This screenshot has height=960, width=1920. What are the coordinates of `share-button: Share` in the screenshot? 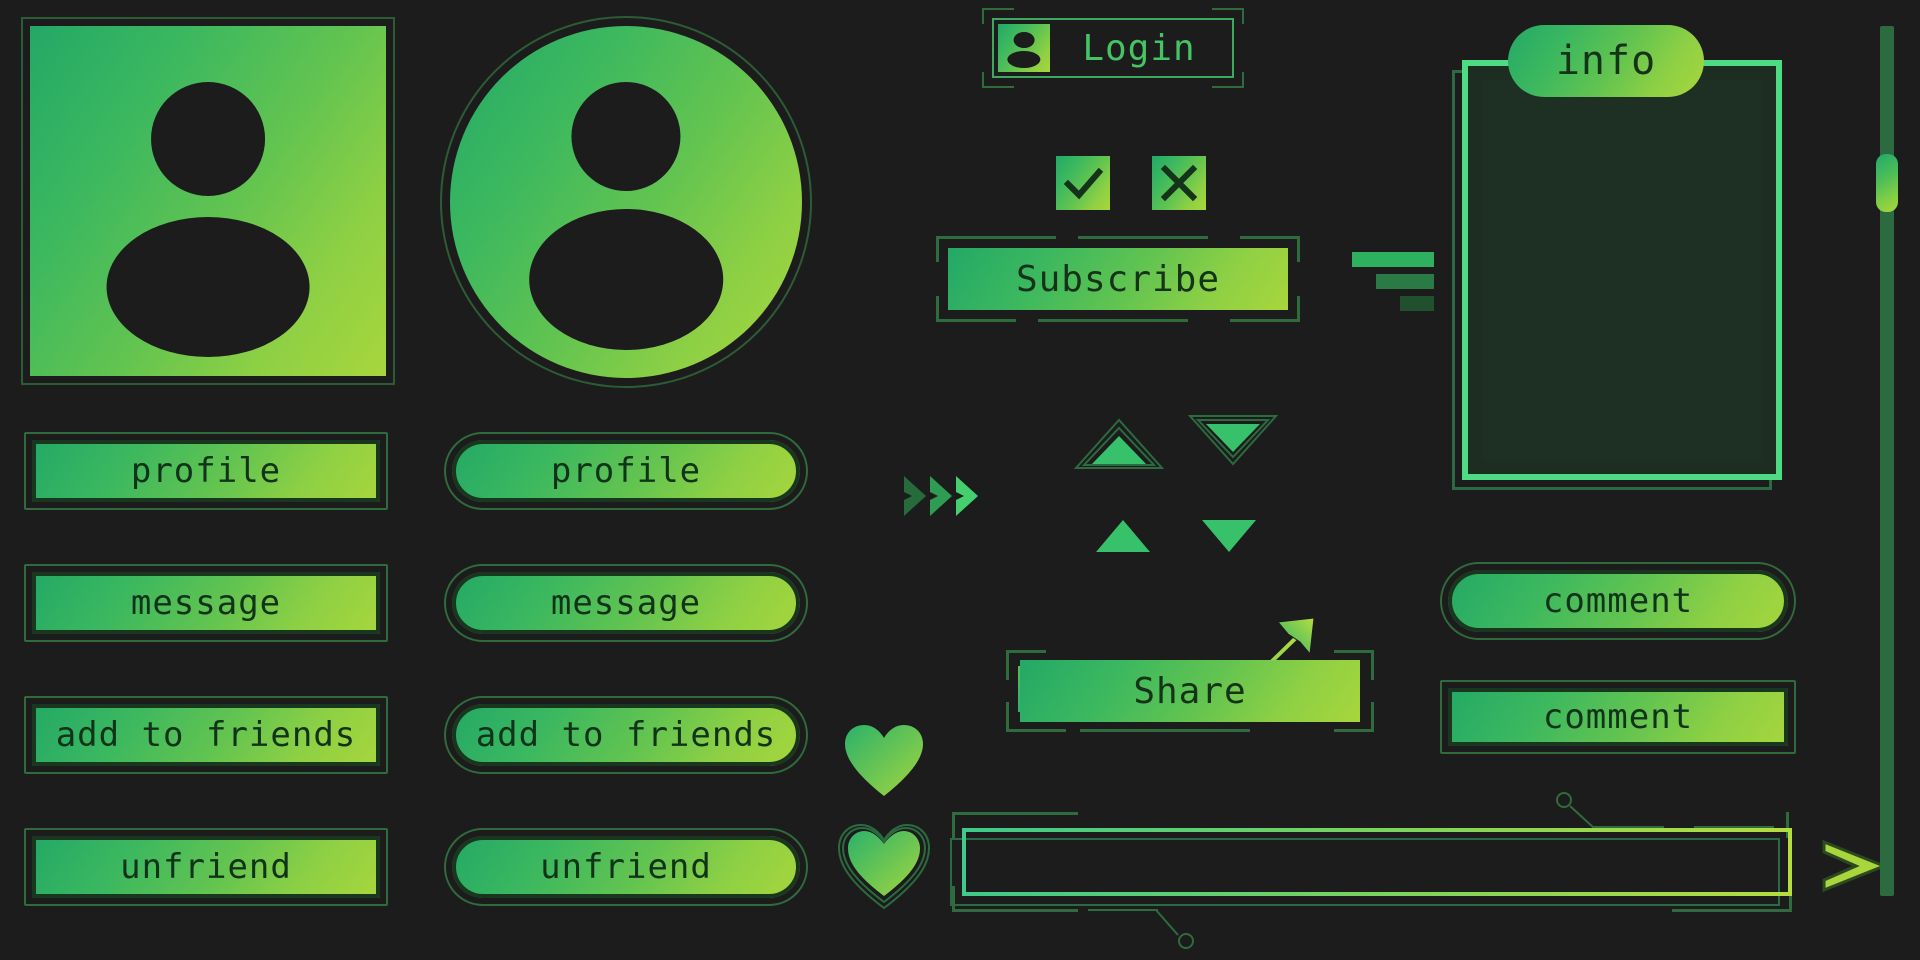 It's located at (1190, 691).